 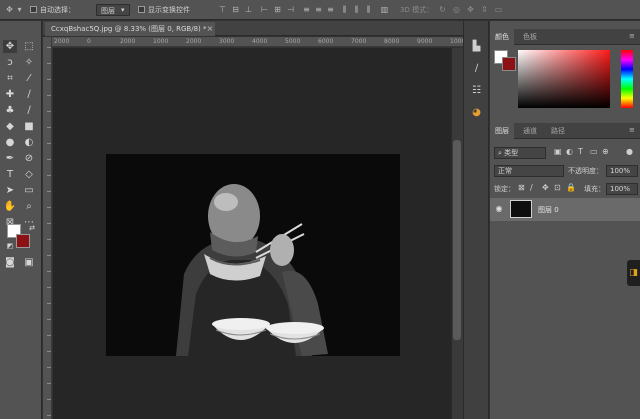 I want to click on swap-colors-icon: ⇄, so click(x=32, y=228).